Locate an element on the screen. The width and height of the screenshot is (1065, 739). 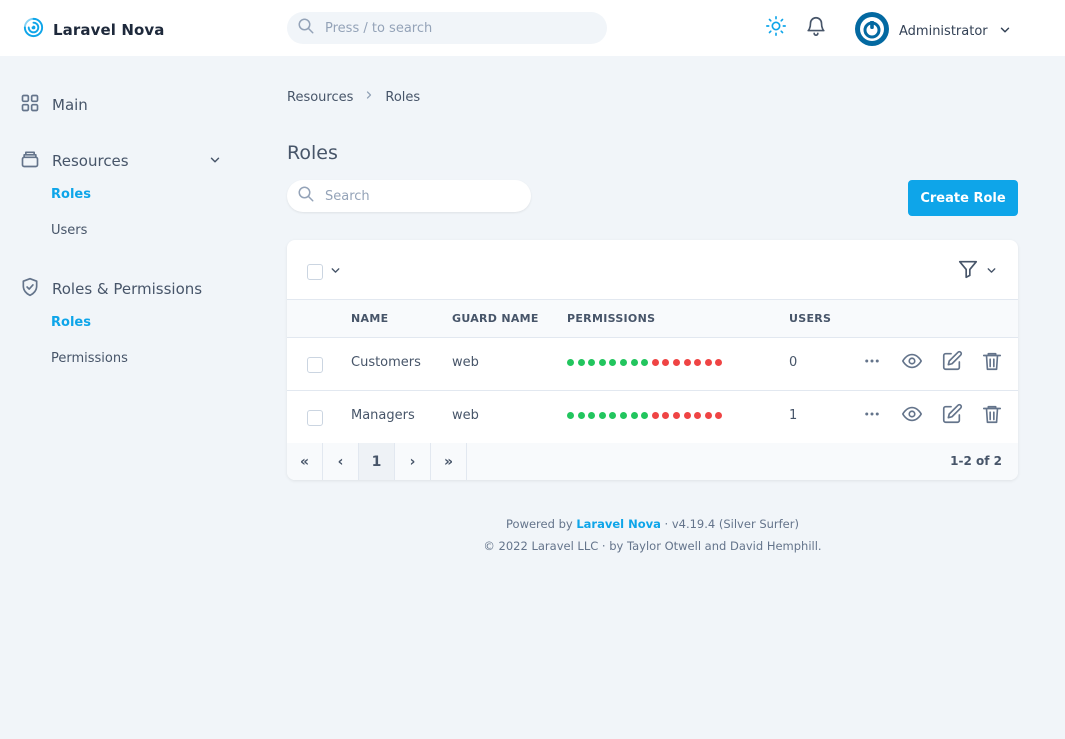
select-all-checkbox is located at coordinates (315, 271).